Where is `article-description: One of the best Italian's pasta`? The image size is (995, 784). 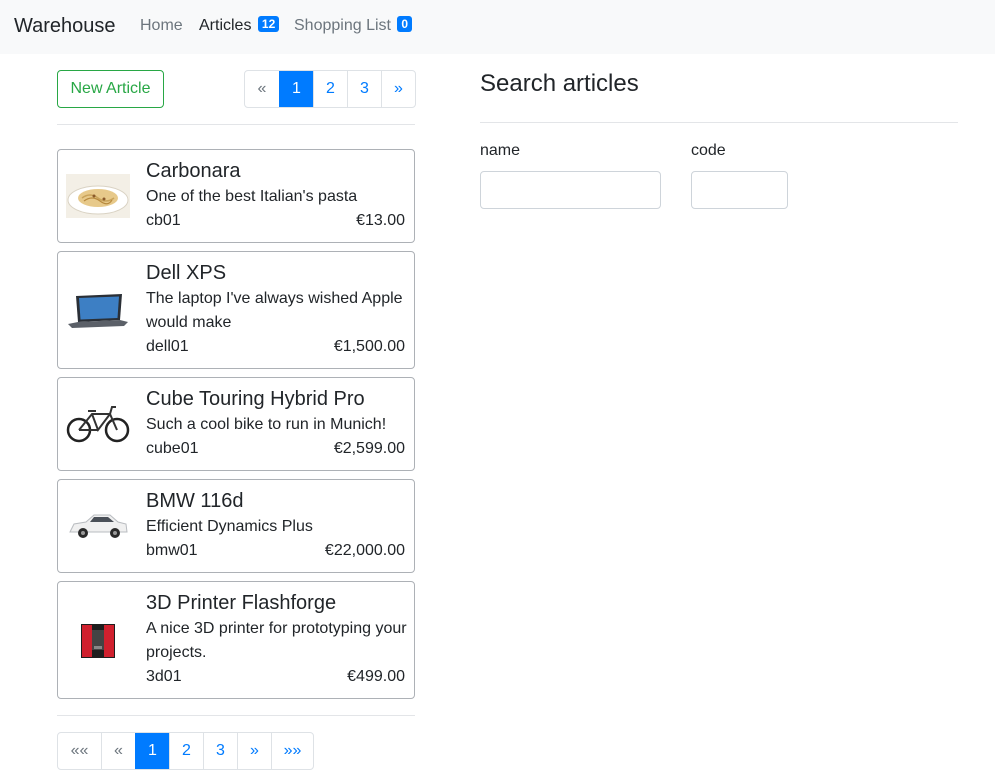 article-description: One of the best Italian's pasta is located at coordinates (252, 196).